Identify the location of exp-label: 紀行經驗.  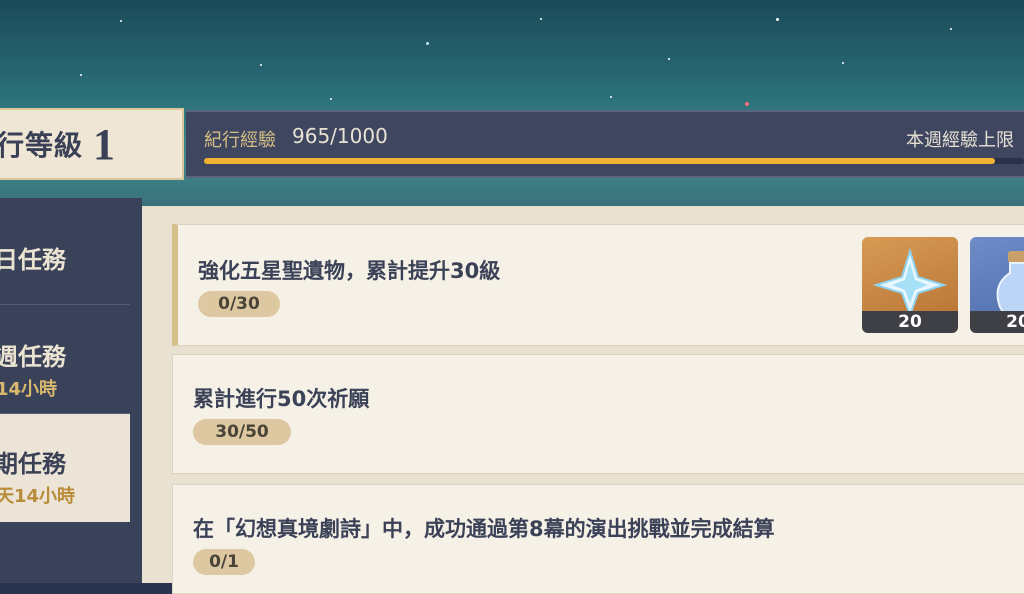
(240, 140).